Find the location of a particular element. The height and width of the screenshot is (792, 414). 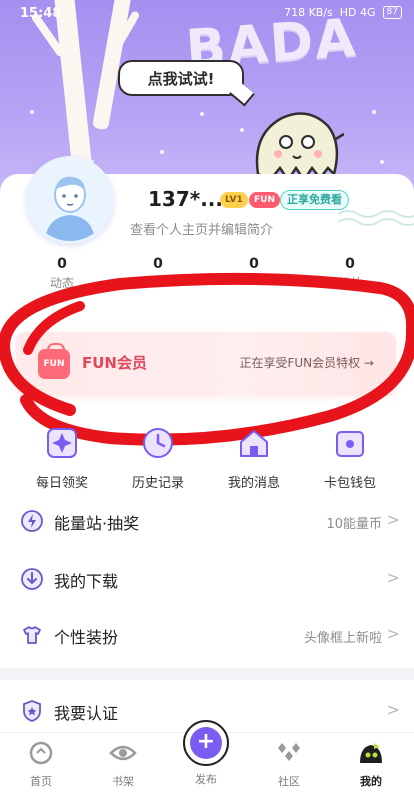

stat-followers: 0 粉丝 is located at coordinates (350, 273).